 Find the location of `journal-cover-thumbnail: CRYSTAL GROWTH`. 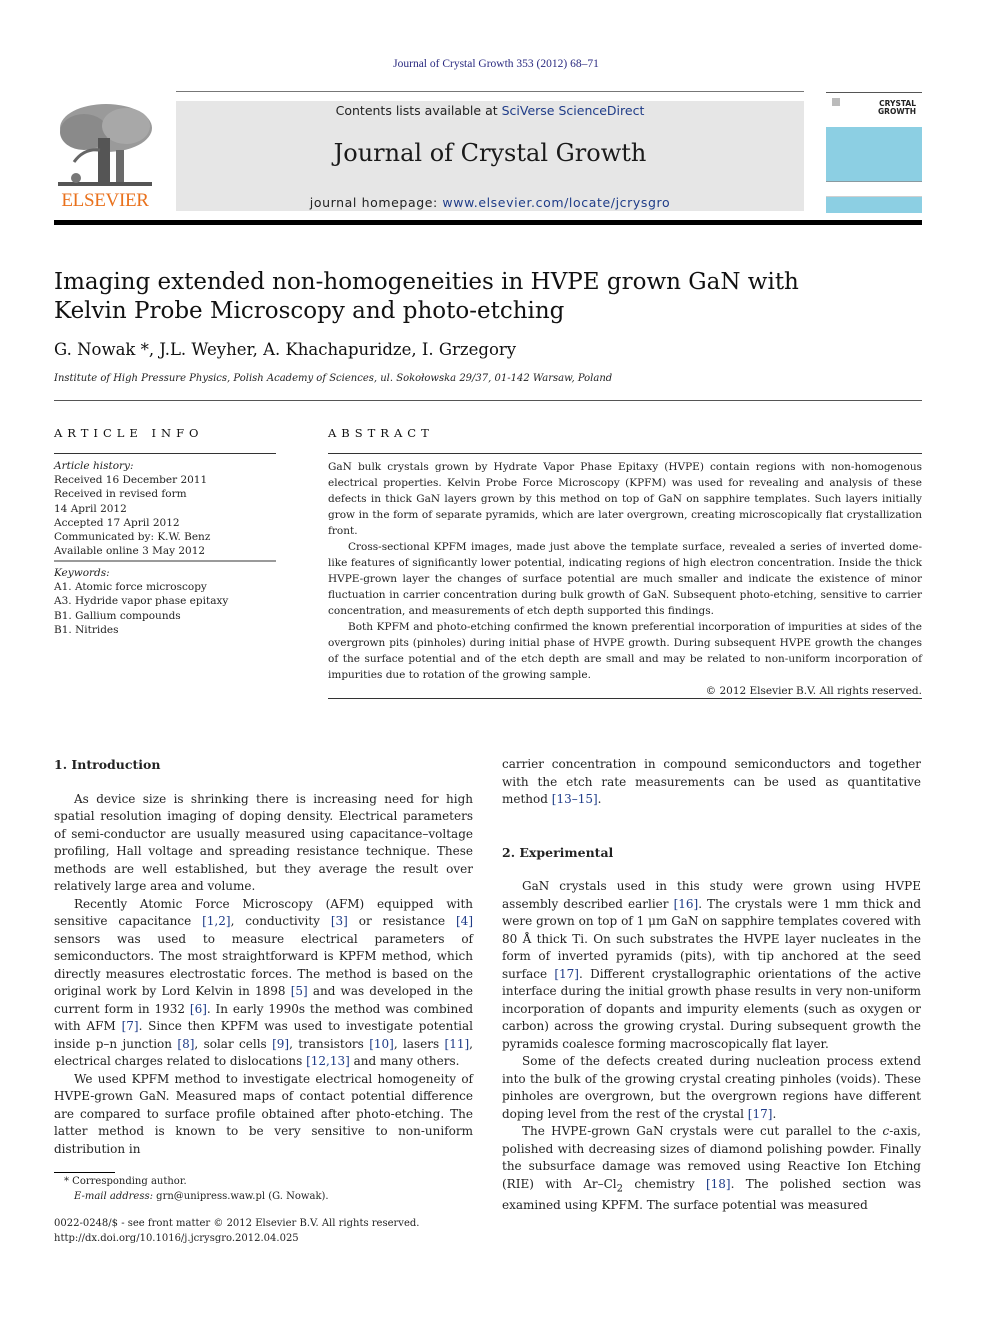

journal-cover-thumbnail: CRYSTAL GROWTH is located at coordinates (874, 152).